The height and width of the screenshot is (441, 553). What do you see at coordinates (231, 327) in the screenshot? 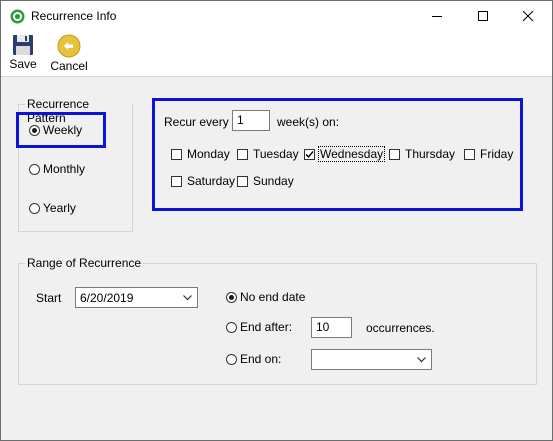
I see `end-after-radio-circle` at bounding box center [231, 327].